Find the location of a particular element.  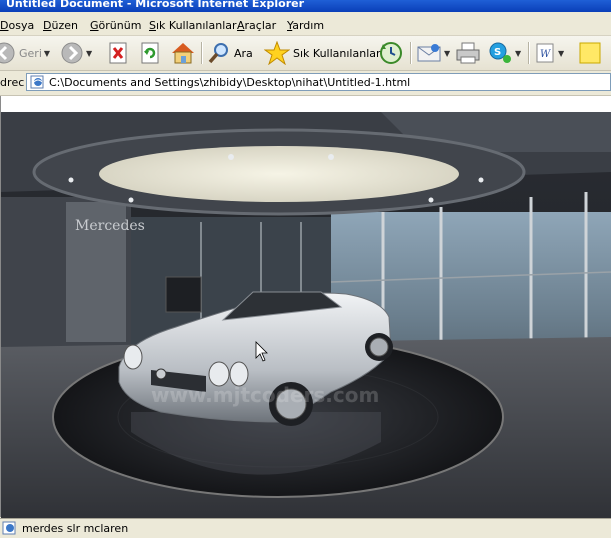

menu-view: Görünüm is located at coordinates (115, 25).